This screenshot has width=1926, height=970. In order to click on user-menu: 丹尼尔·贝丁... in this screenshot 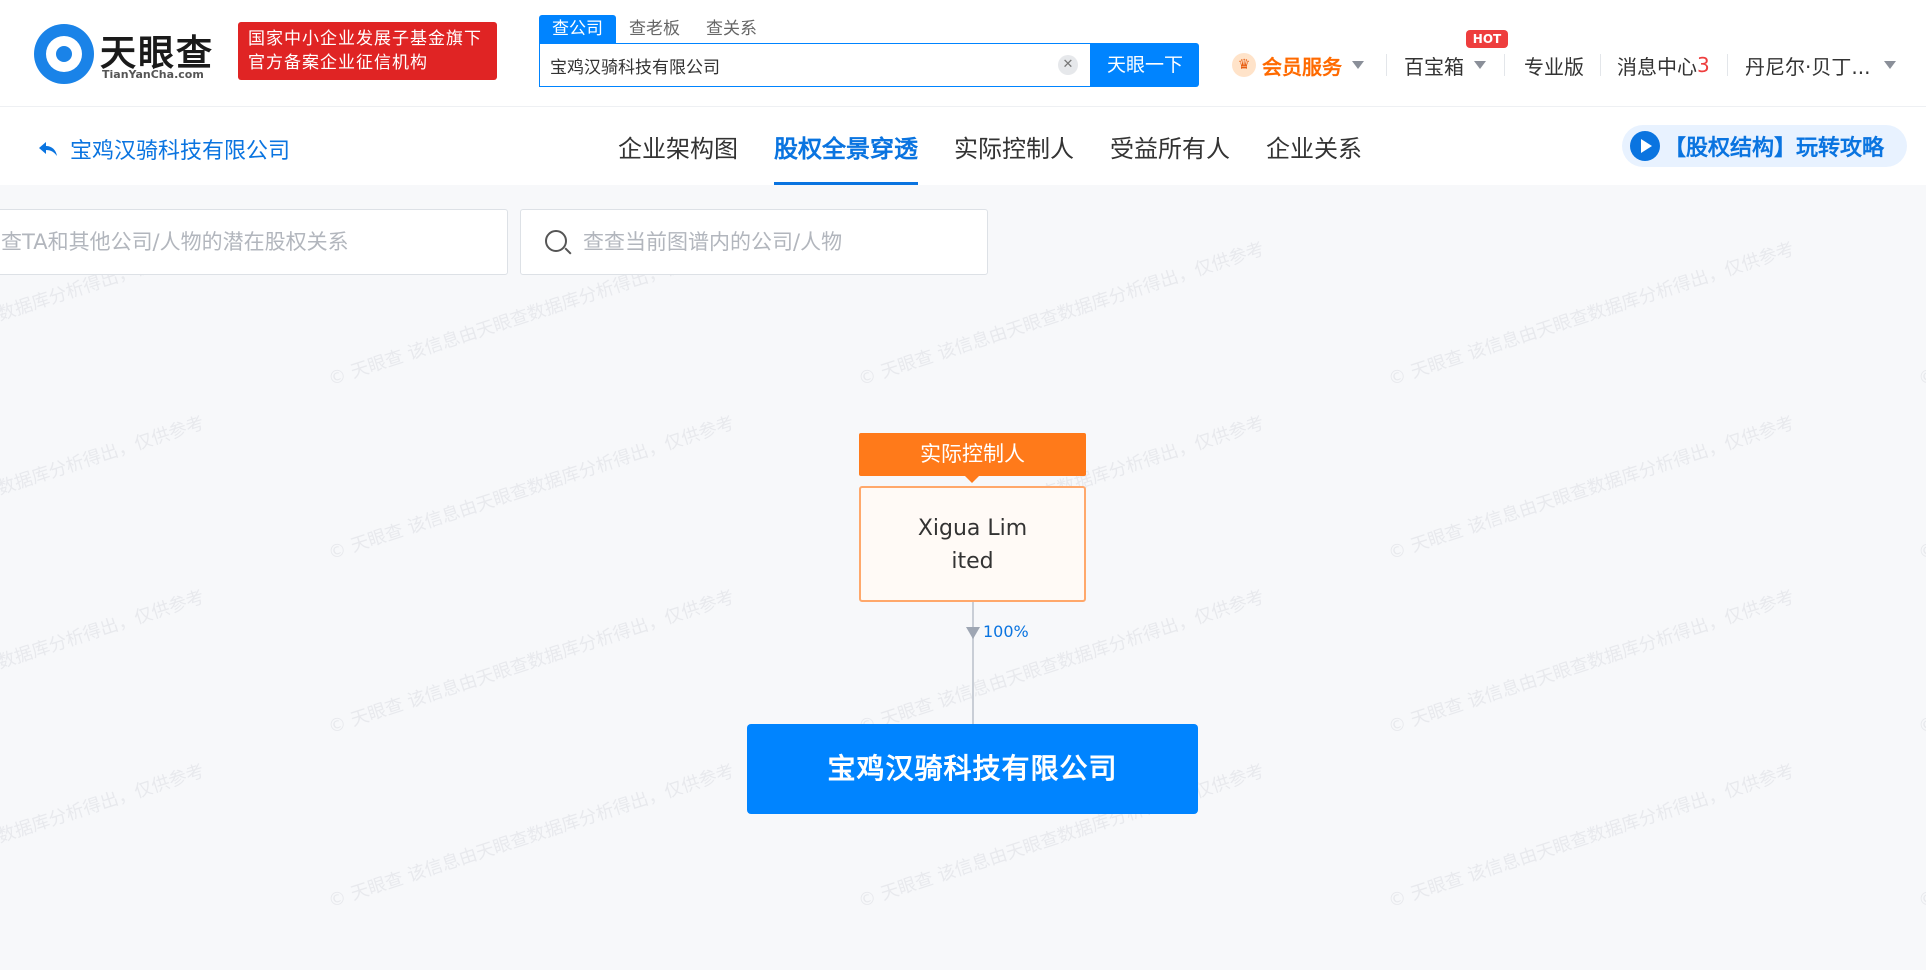, I will do `click(1821, 65)`.